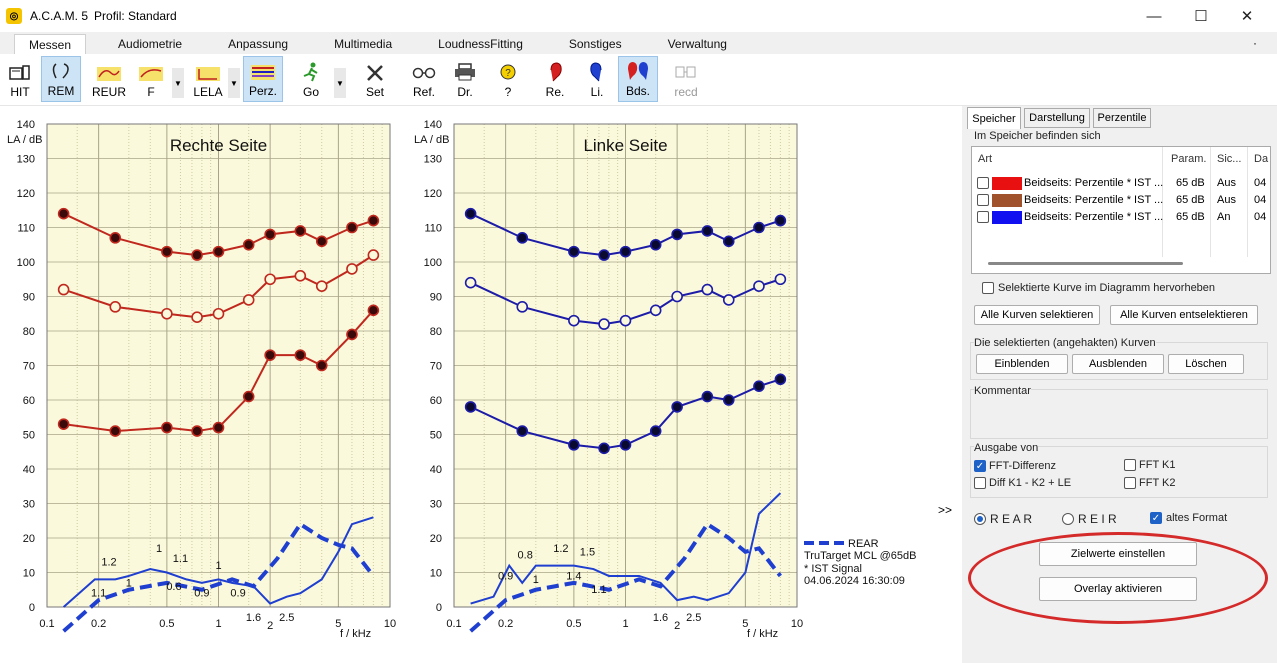 This screenshot has width=1277, height=663. Describe the element at coordinates (340, 83) in the screenshot. I see `go-dropdown-icon: ▼` at that location.